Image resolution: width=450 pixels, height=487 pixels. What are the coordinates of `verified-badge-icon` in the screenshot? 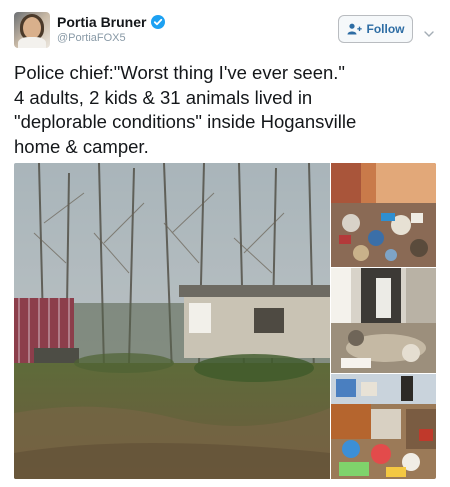 It's located at (158, 22).